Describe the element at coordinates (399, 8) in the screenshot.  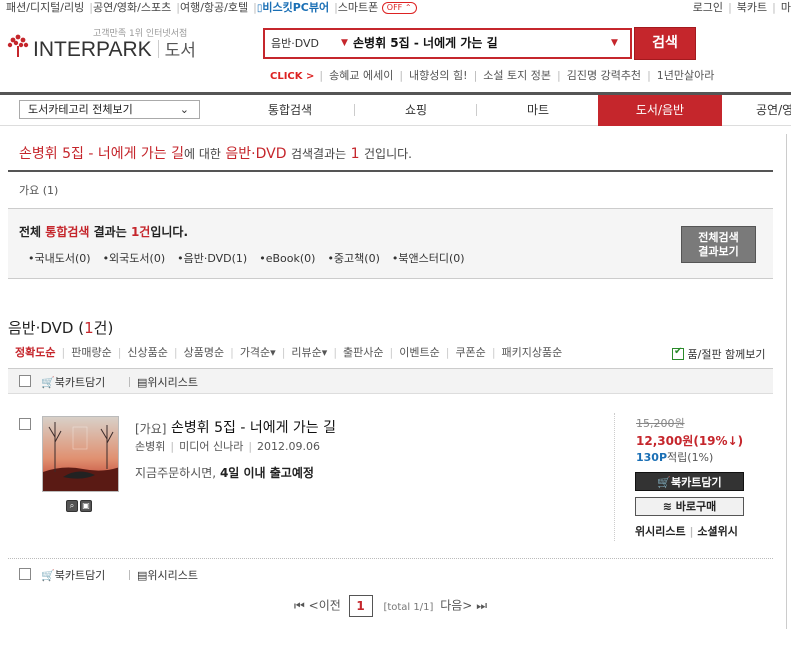
I see `off-toggle: OFF ⌃` at that location.